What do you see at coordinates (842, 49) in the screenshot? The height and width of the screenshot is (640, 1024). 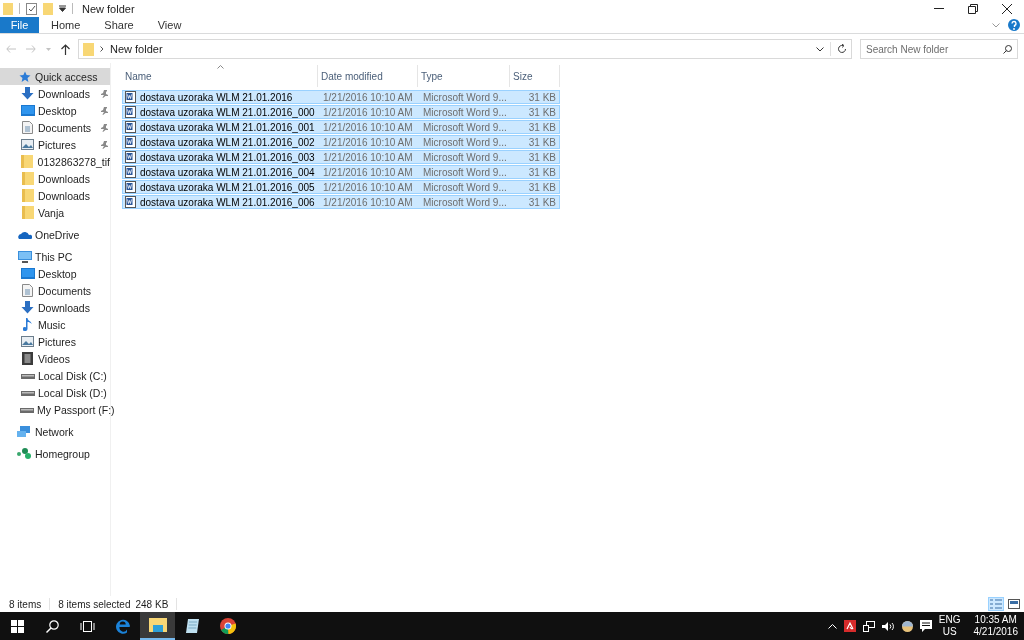 I see `refresh-icon` at bounding box center [842, 49].